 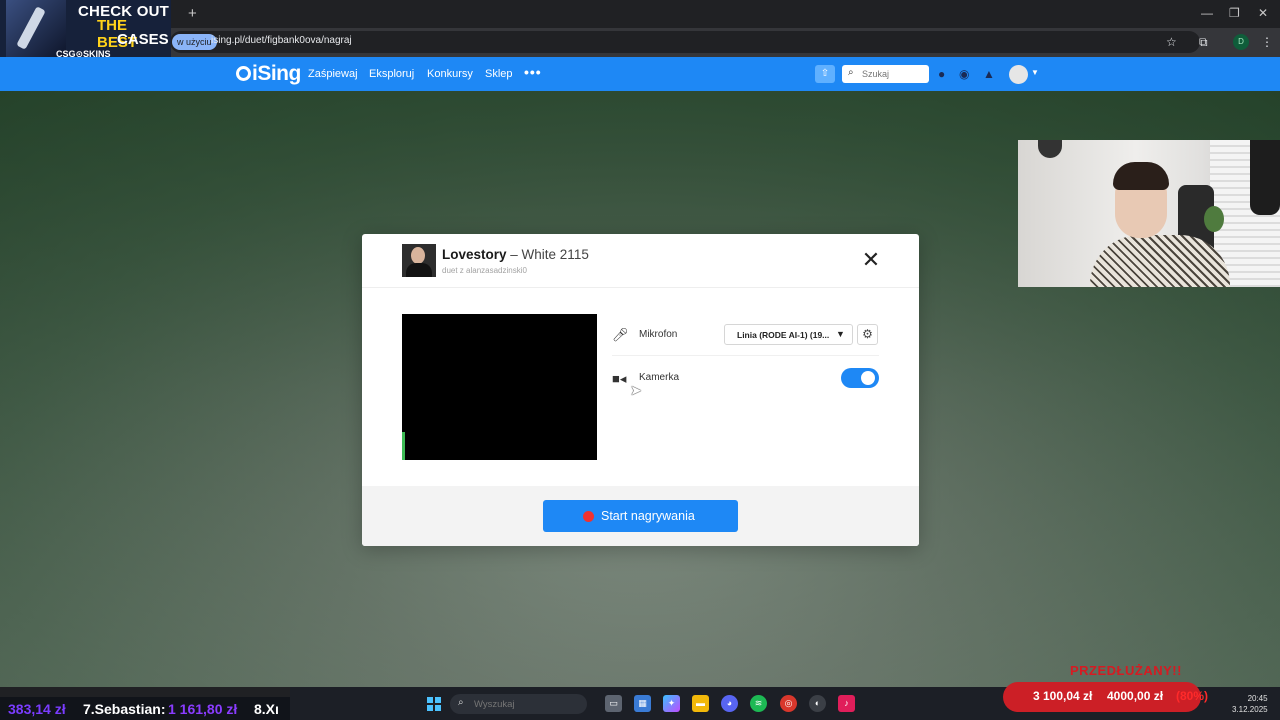 What do you see at coordinates (1018, 74) in the screenshot?
I see `user-avatar` at bounding box center [1018, 74].